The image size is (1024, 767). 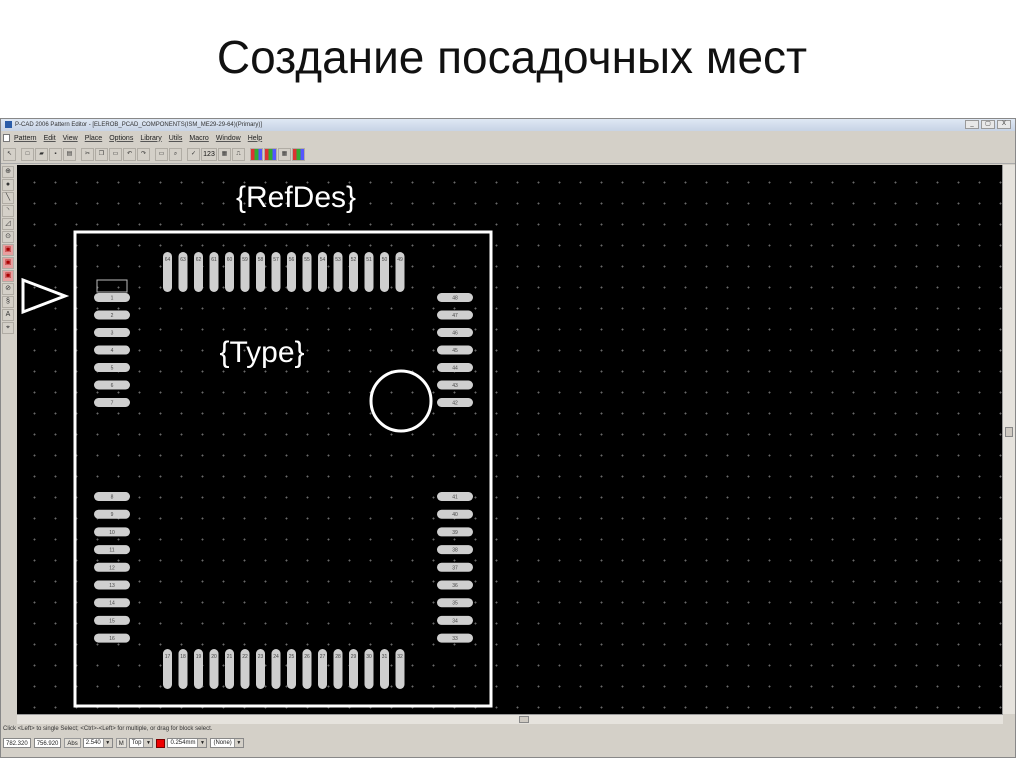 I want to click on pad: 22, so click(x=245, y=669).